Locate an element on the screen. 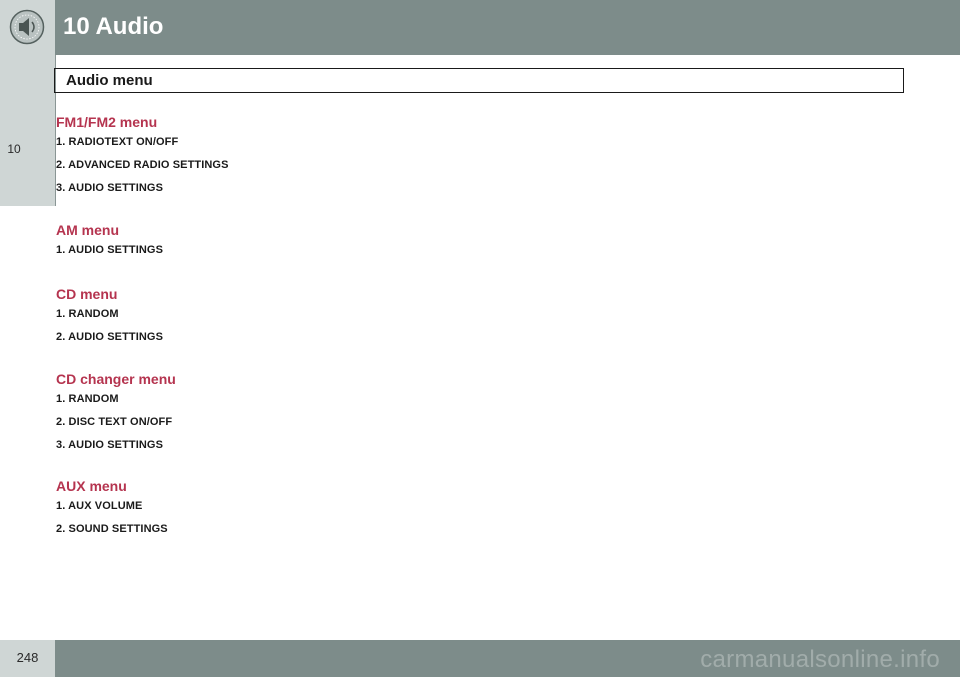  section-title: Audio menu is located at coordinates (109, 80).